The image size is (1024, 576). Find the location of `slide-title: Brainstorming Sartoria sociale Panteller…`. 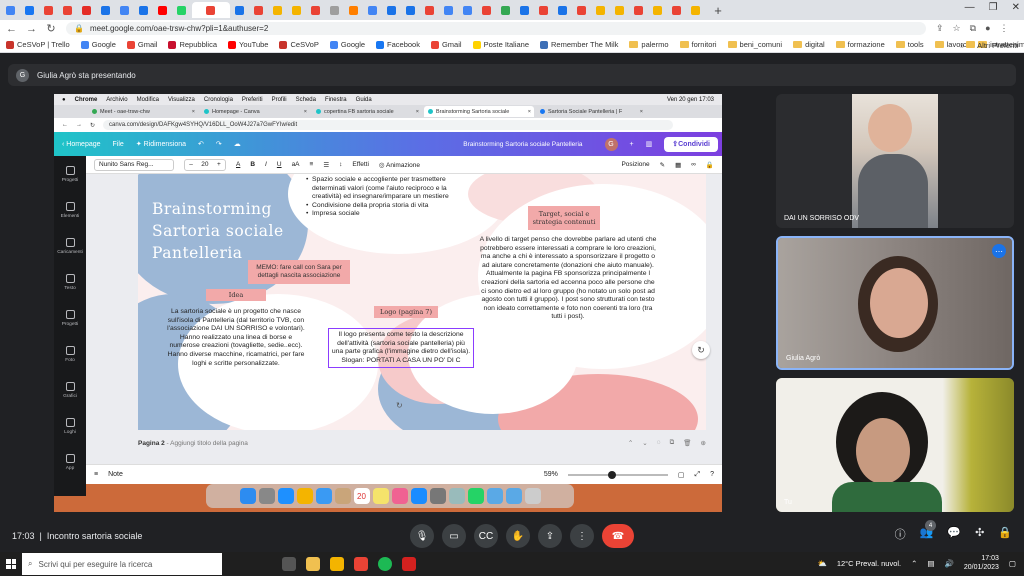

slide-title: Brainstorming Sartoria sociale Panteller… is located at coordinates (218, 231).